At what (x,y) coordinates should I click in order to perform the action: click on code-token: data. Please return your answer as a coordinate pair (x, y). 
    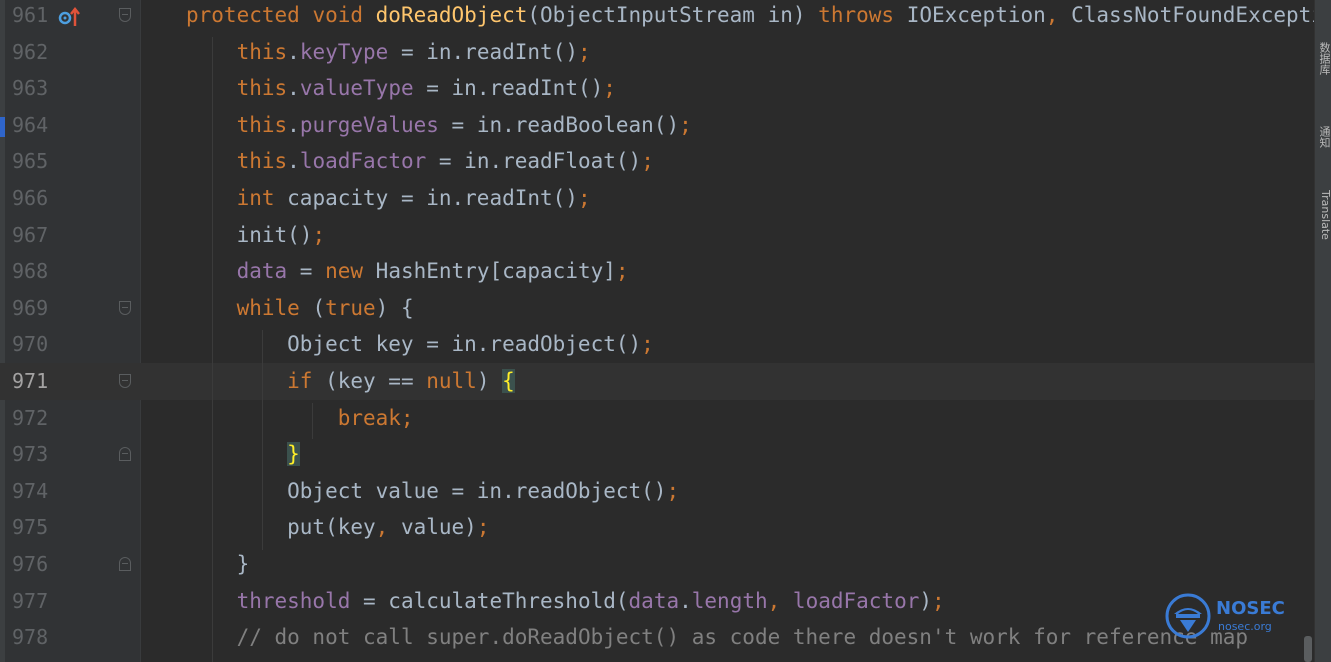
    Looking at the image, I should click on (262, 271).